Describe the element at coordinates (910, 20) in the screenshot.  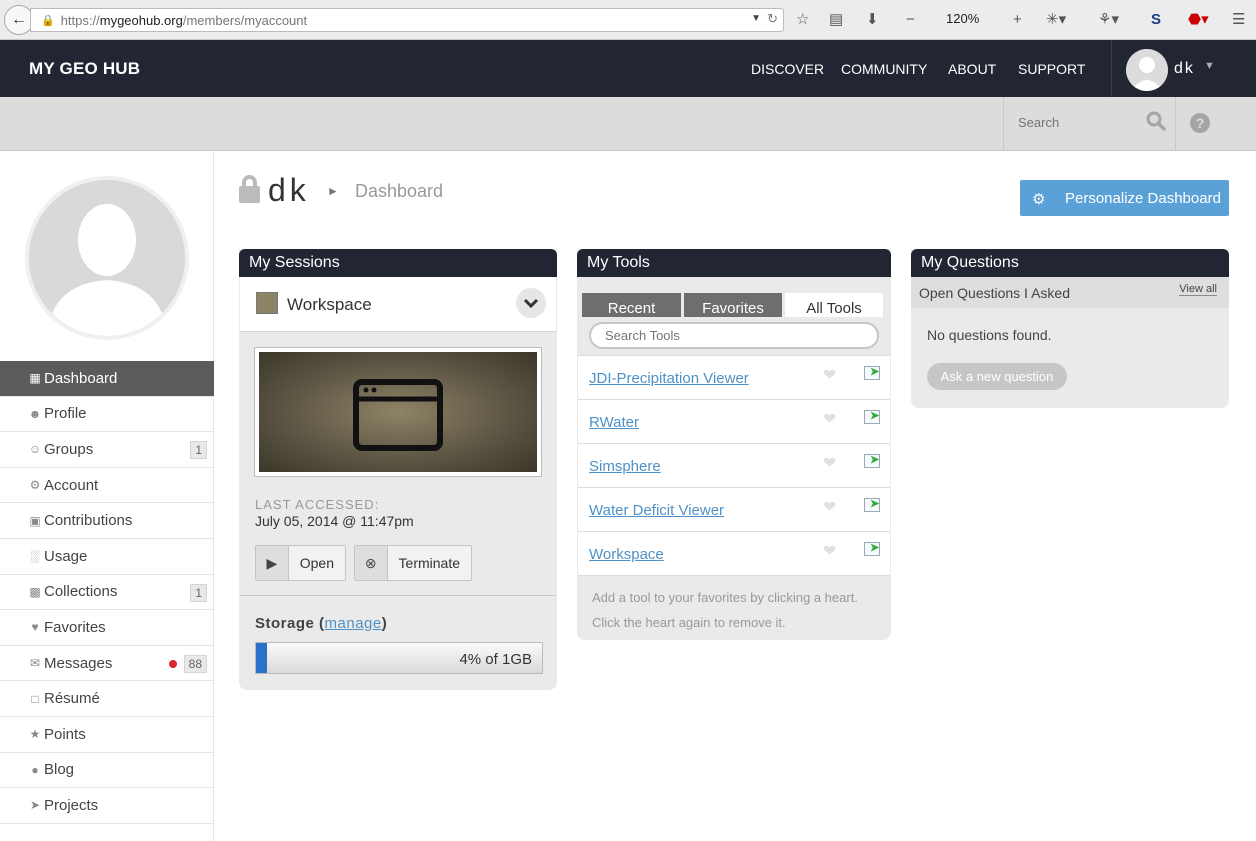
I see `zoom-out-icon: −` at that location.